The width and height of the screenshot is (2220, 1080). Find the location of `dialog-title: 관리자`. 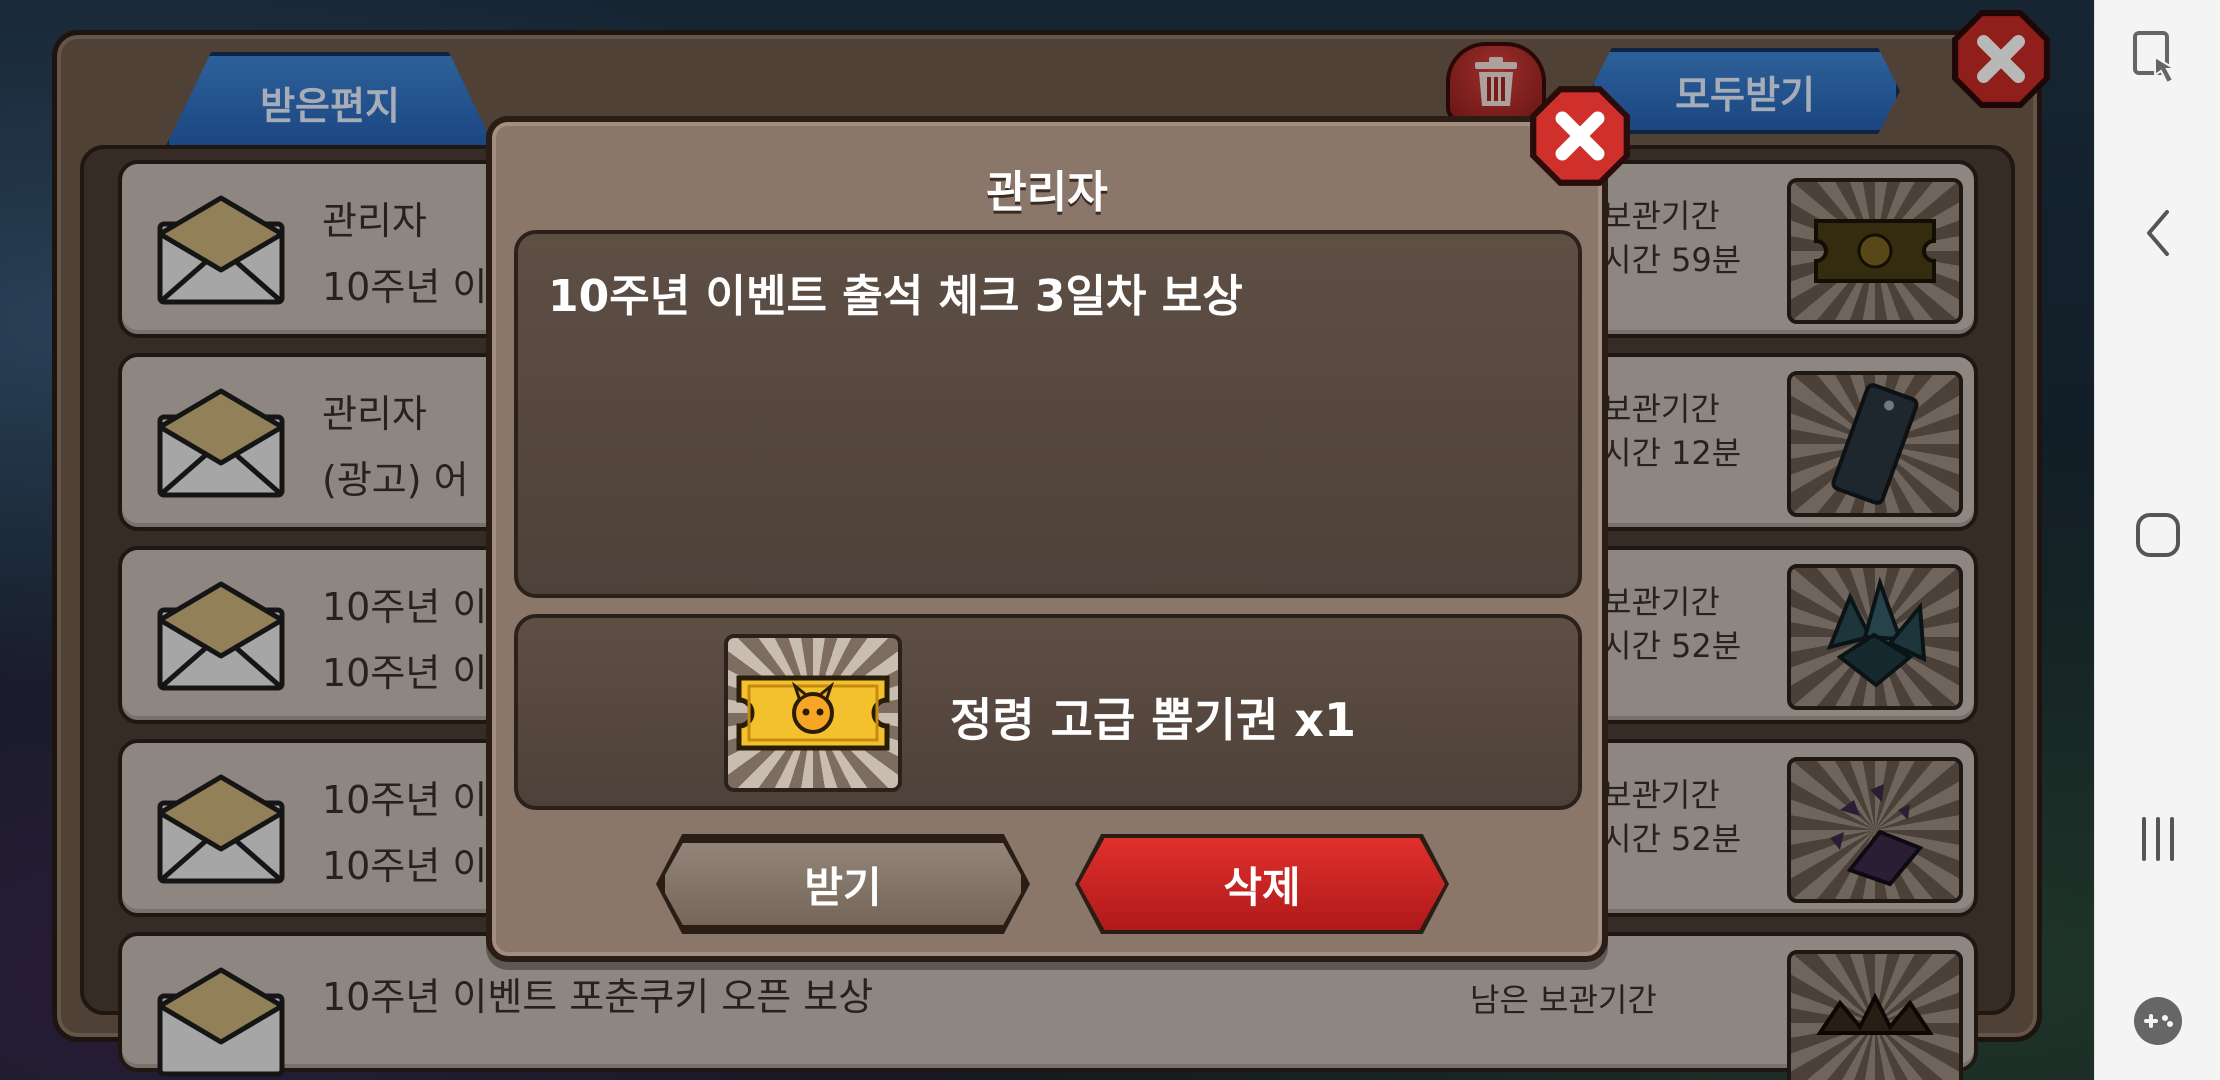

dialog-title: 관리자 is located at coordinates (1047, 192).